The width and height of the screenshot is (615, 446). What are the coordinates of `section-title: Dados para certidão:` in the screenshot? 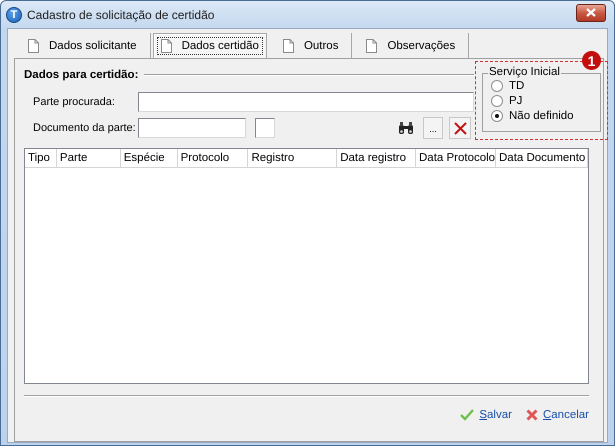 It's located at (81, 75).